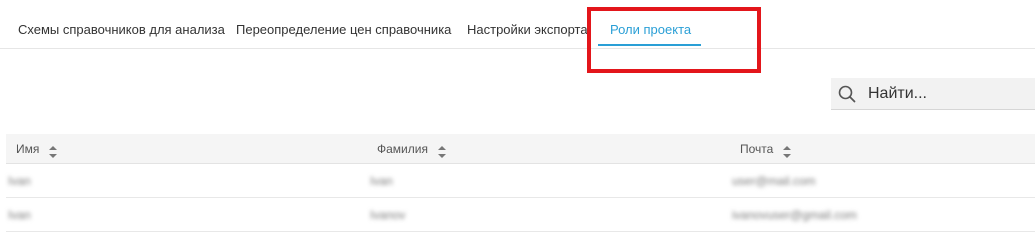 Image resolution: width=1035 pixels, height=250 pixels. What do you see at coordinates (943, 93) in the screenshot?
I see `search-input` at bounding box center [943, 93].